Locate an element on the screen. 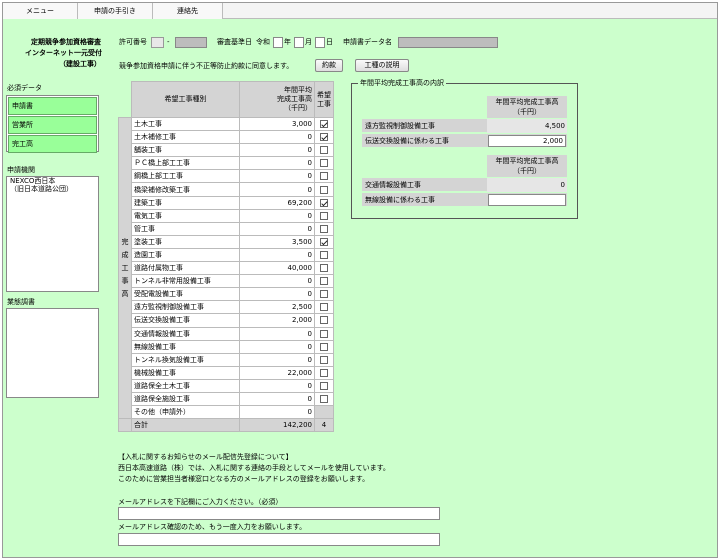 This screenshot has height=560, width=720. table-row: 舗装工事 0 is located at coordinates (226, 150).